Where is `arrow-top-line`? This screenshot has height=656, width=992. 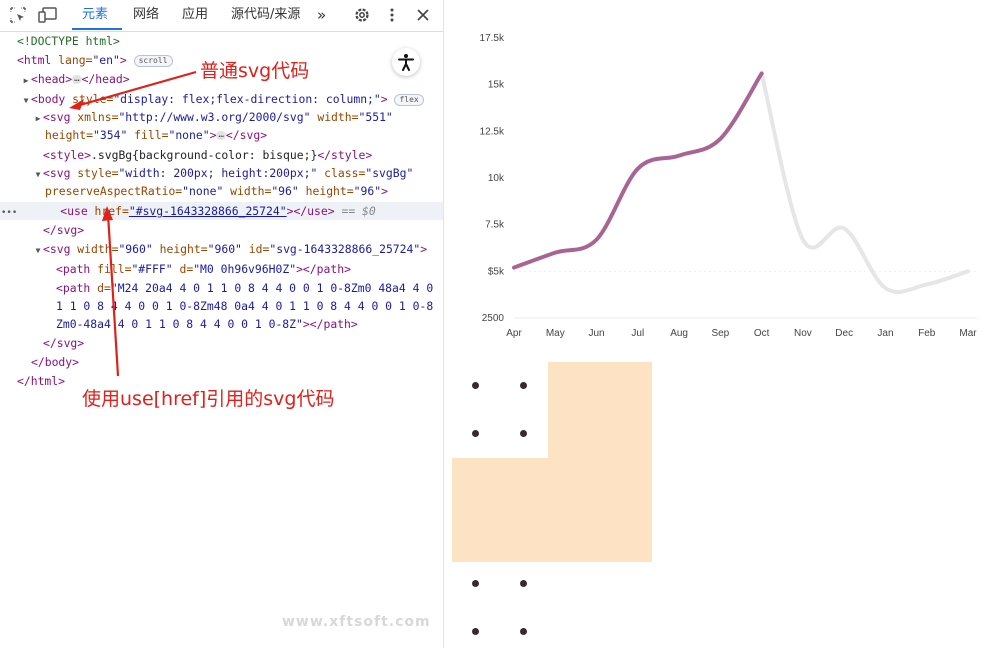
arrow-top-line is located at coordinates (134, 89).